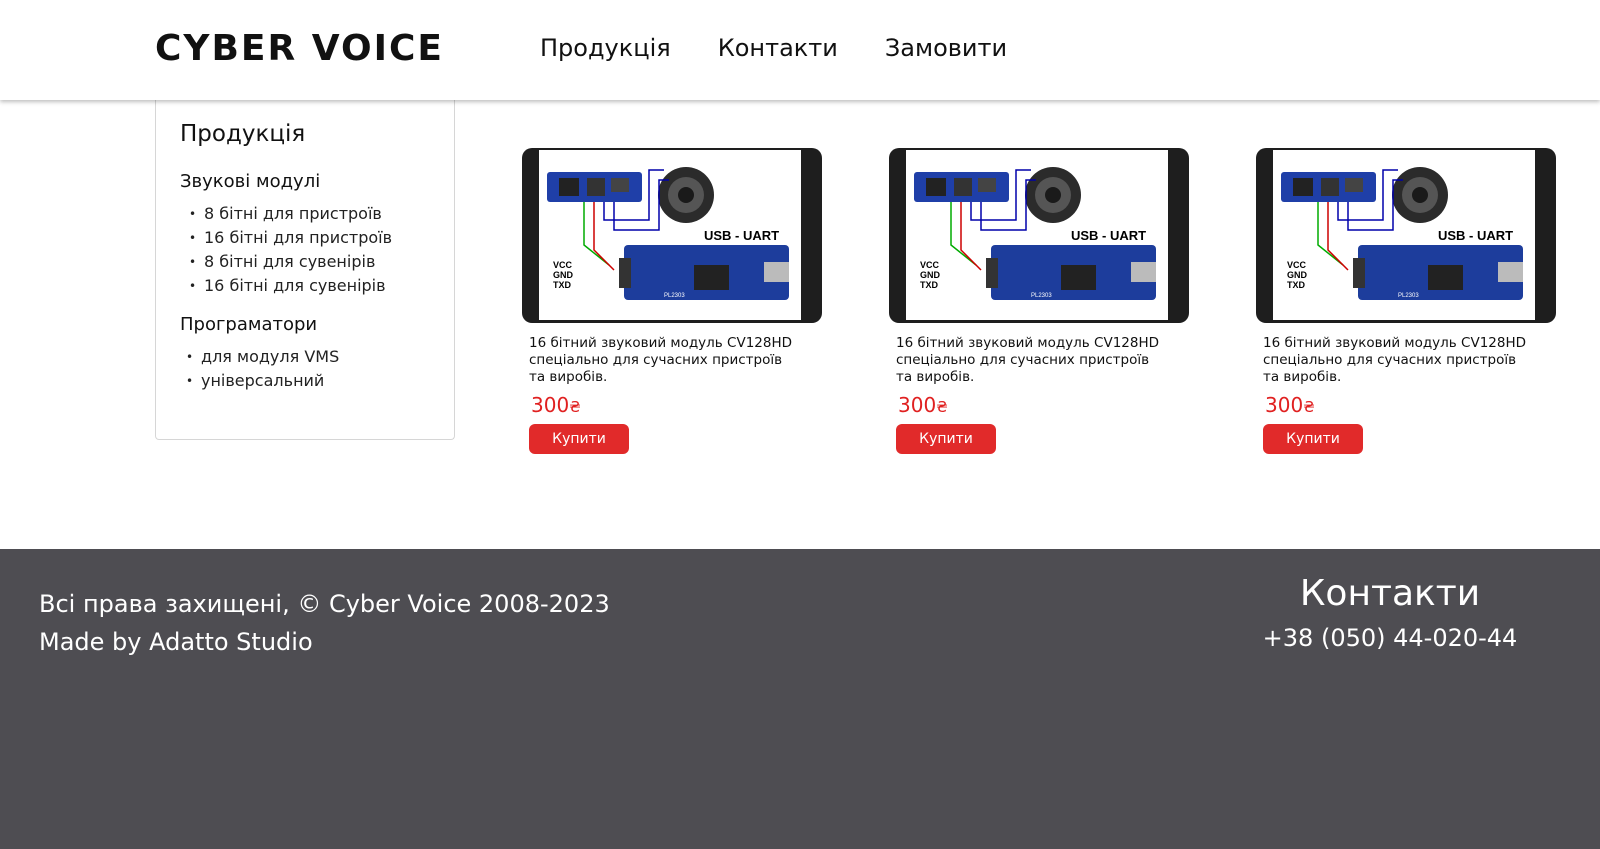 The height and width of the screenshot is (849, 1600). I want to click on logo: CYBER VOICE, so click(299, 48).